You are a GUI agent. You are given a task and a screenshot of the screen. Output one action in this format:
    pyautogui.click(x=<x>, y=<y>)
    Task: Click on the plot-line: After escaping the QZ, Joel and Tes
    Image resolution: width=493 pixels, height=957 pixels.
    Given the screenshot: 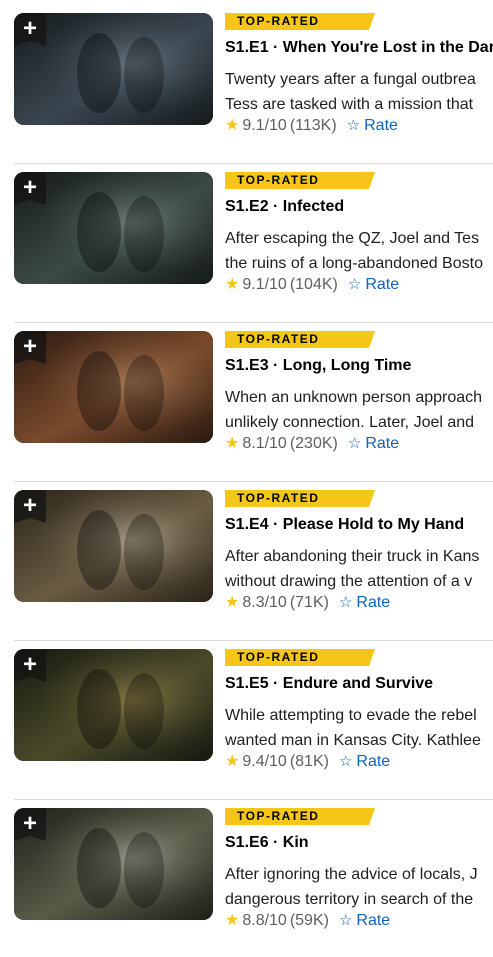 What is the action you would take?
    pyautogui.click(x=352, y=238)
    